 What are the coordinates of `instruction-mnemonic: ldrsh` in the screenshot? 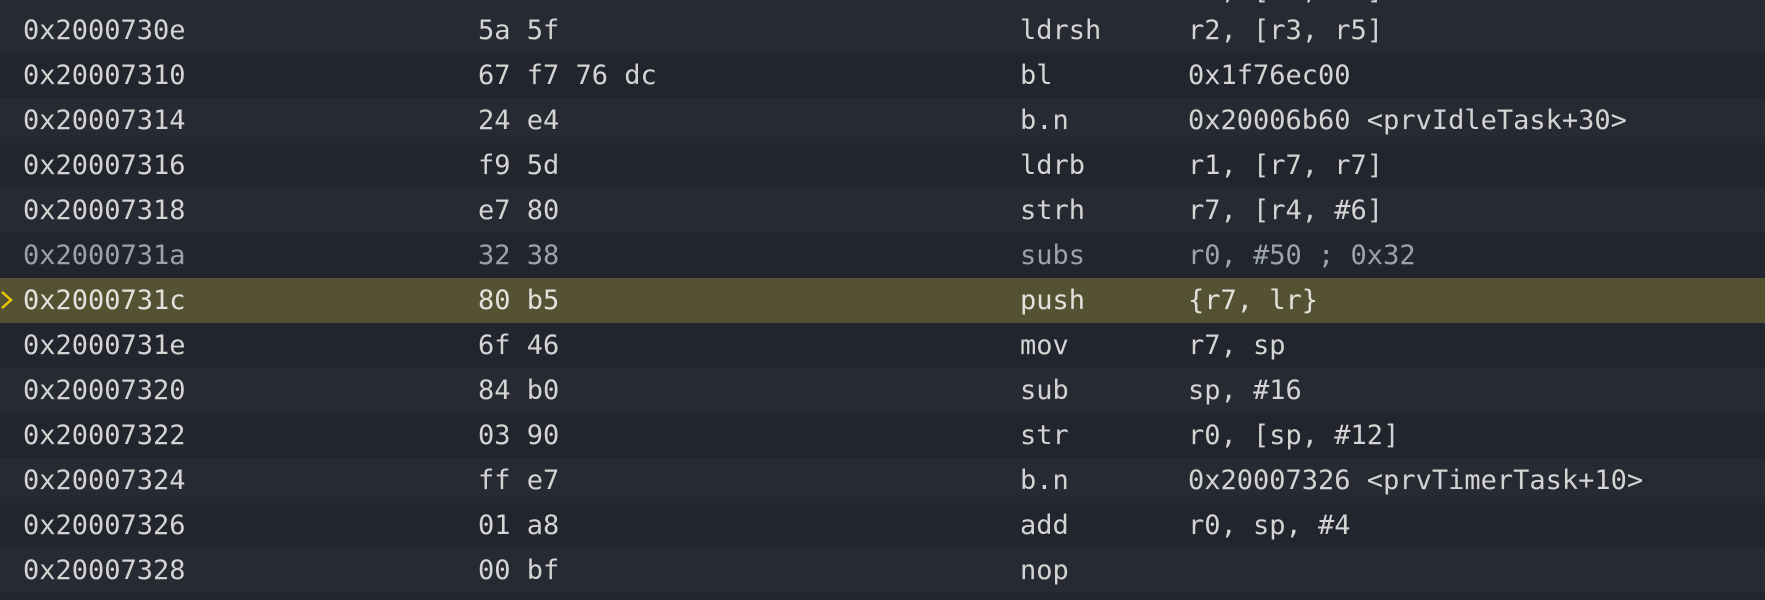 It's located at (1061, 30).